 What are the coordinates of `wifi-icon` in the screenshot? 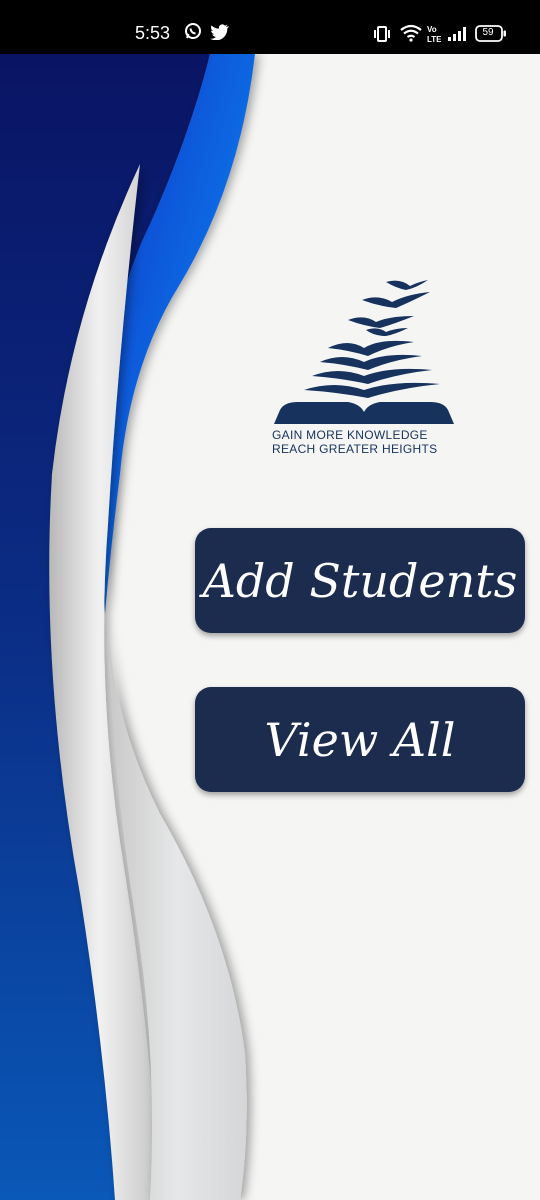 It's located at (411, 35).